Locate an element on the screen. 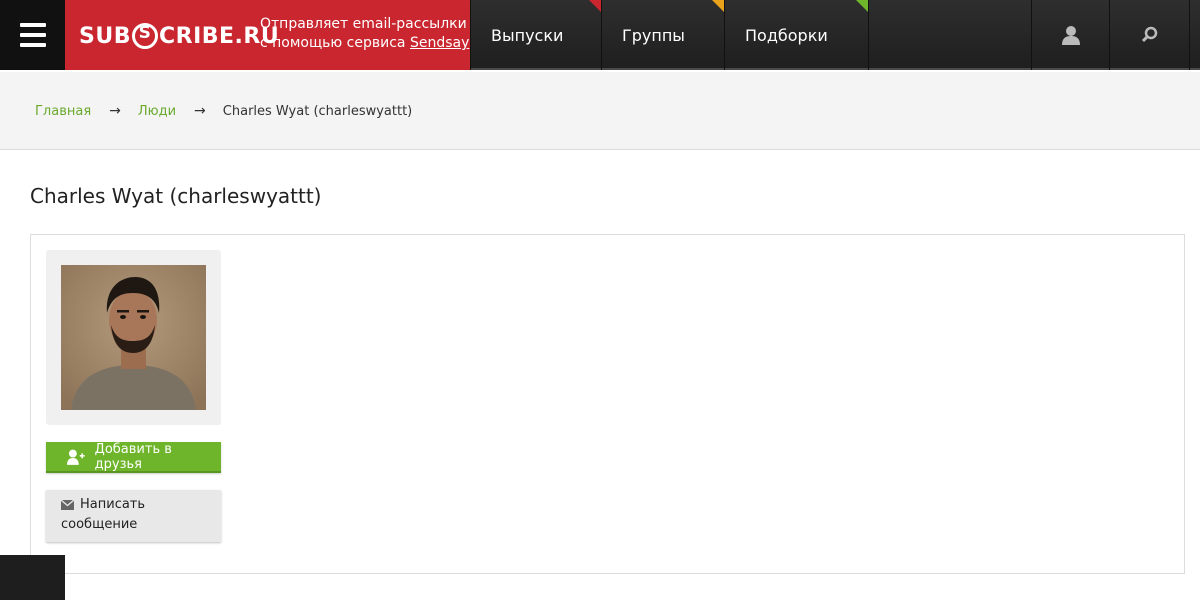 This screenshot has height=600, width=1200. search-icon is located at coordinates (1149, 34).